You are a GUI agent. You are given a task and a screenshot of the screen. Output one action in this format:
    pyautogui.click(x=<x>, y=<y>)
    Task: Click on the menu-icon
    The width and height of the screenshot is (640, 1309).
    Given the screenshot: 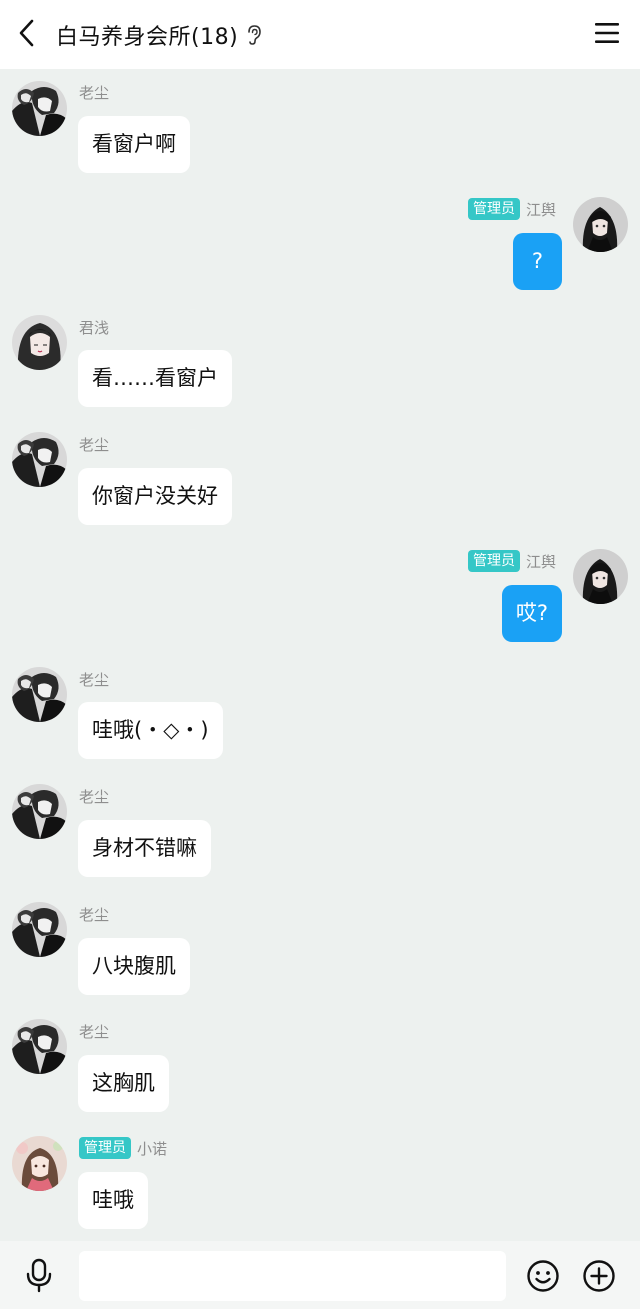 What is the action you would take?
    pyautogui.click(x=607, y=35)
    